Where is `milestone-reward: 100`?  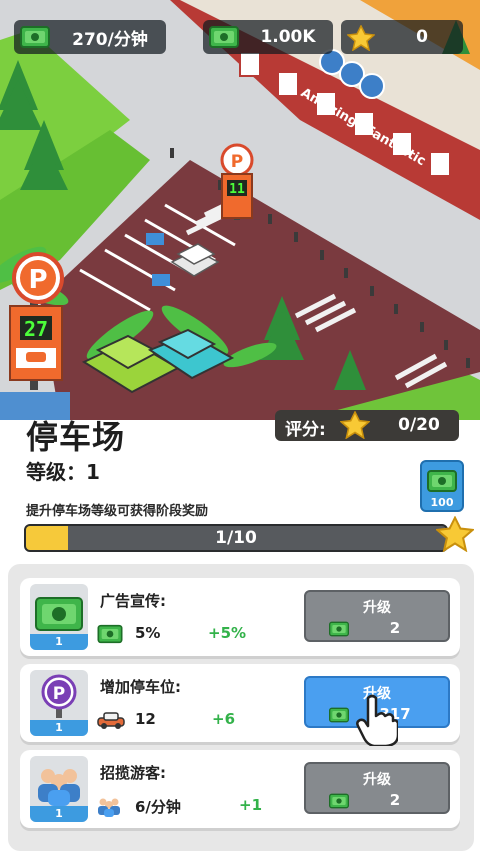
milestone-reward: 100 is located at coordinates (442, 486).